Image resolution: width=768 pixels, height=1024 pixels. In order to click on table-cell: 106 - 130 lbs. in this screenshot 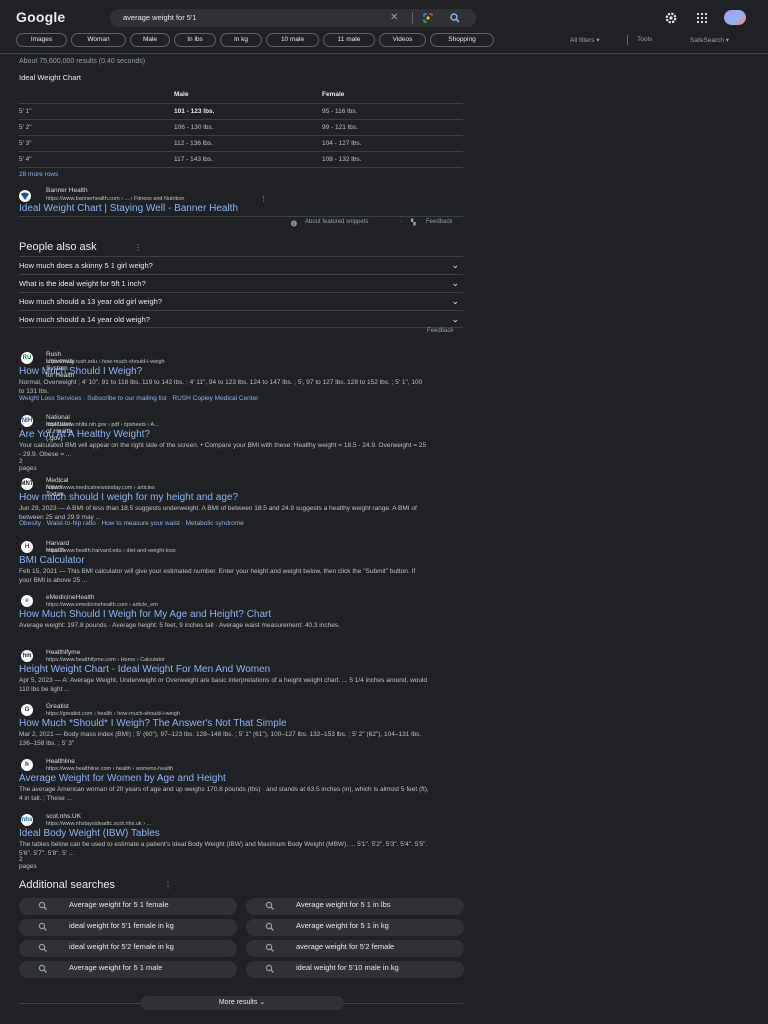, I will do `click(248, 127)`.